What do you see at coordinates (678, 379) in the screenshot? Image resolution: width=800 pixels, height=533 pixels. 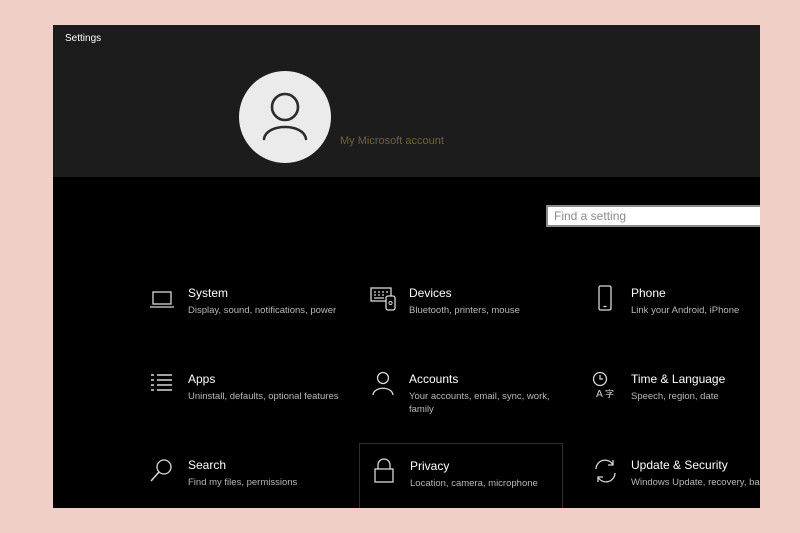 I see `tile-name: Time & Language` at bounding box center [678, 379].